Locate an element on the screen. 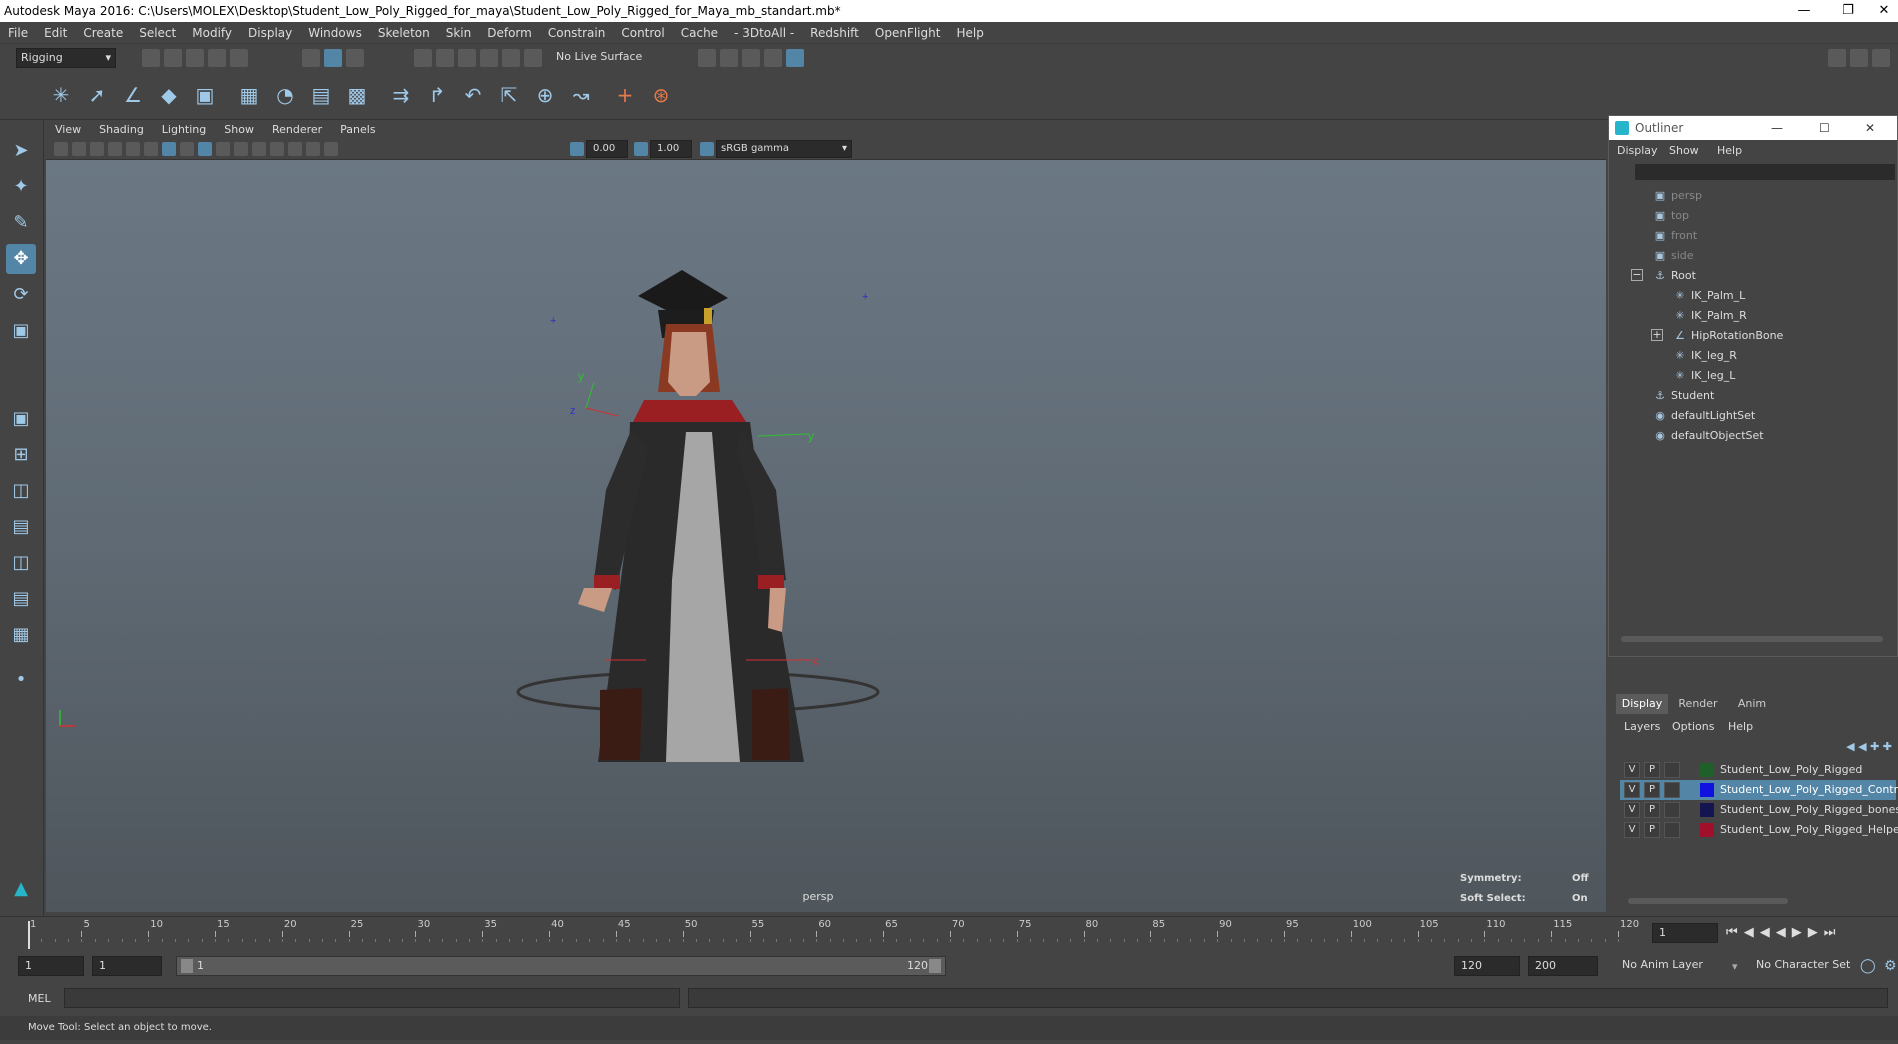 Image resolution: width=1898 pixels, height=1044 pixels. auto-key-icon: ◯ is located at coordinates (1868, 966).